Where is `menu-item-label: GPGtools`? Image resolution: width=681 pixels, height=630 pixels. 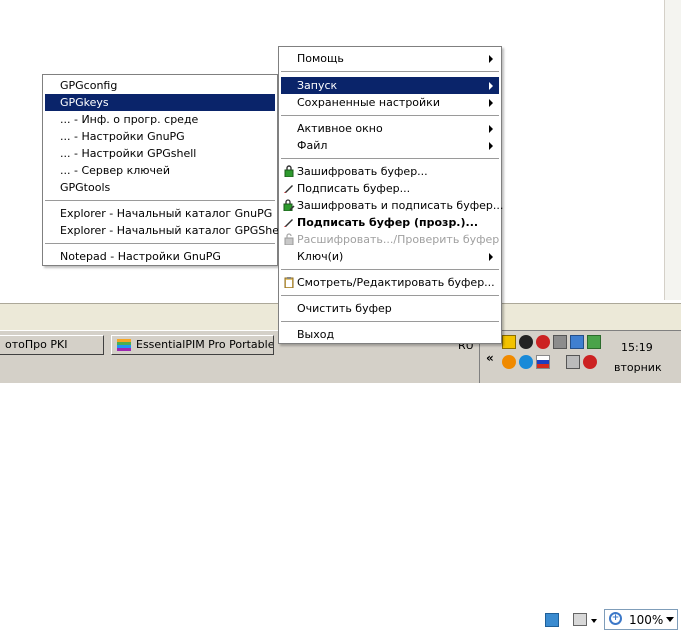 menu-item-label: GPGtools is located at coordinates (85, 187).